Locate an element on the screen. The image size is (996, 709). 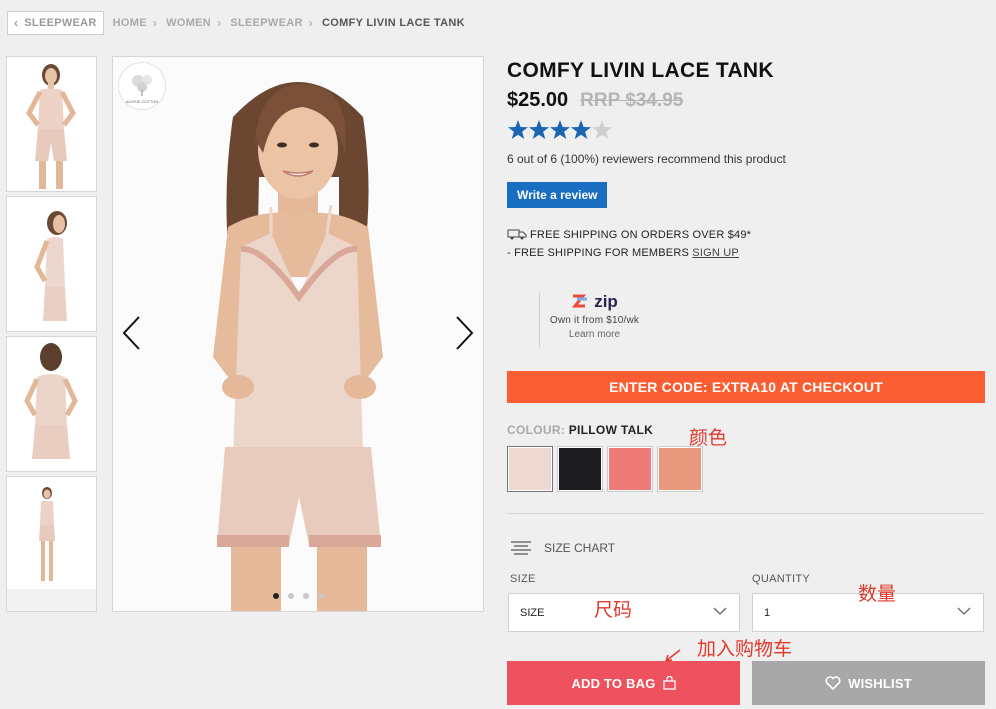
annotation-arrow-icon is located at coordinates (673, 655).